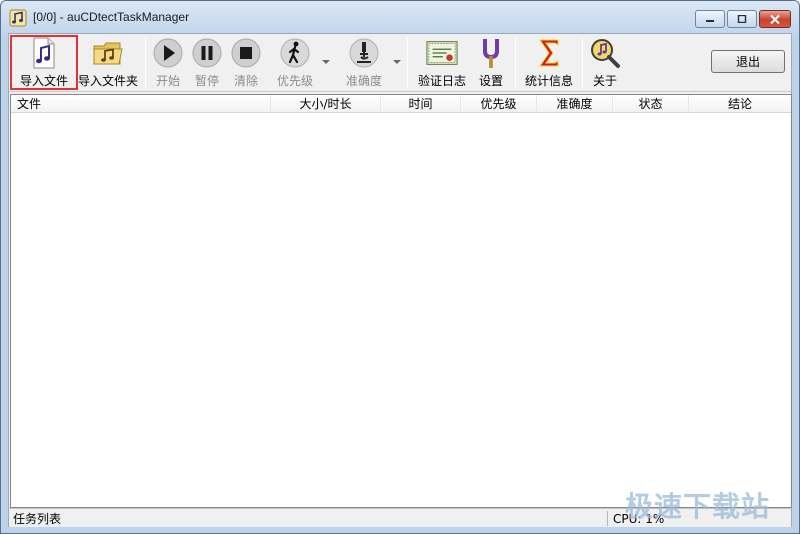  What do you see at coordinates (295, 53) in the screenshot?
I see `walking-person-icon` at bounding box center [295, 53].